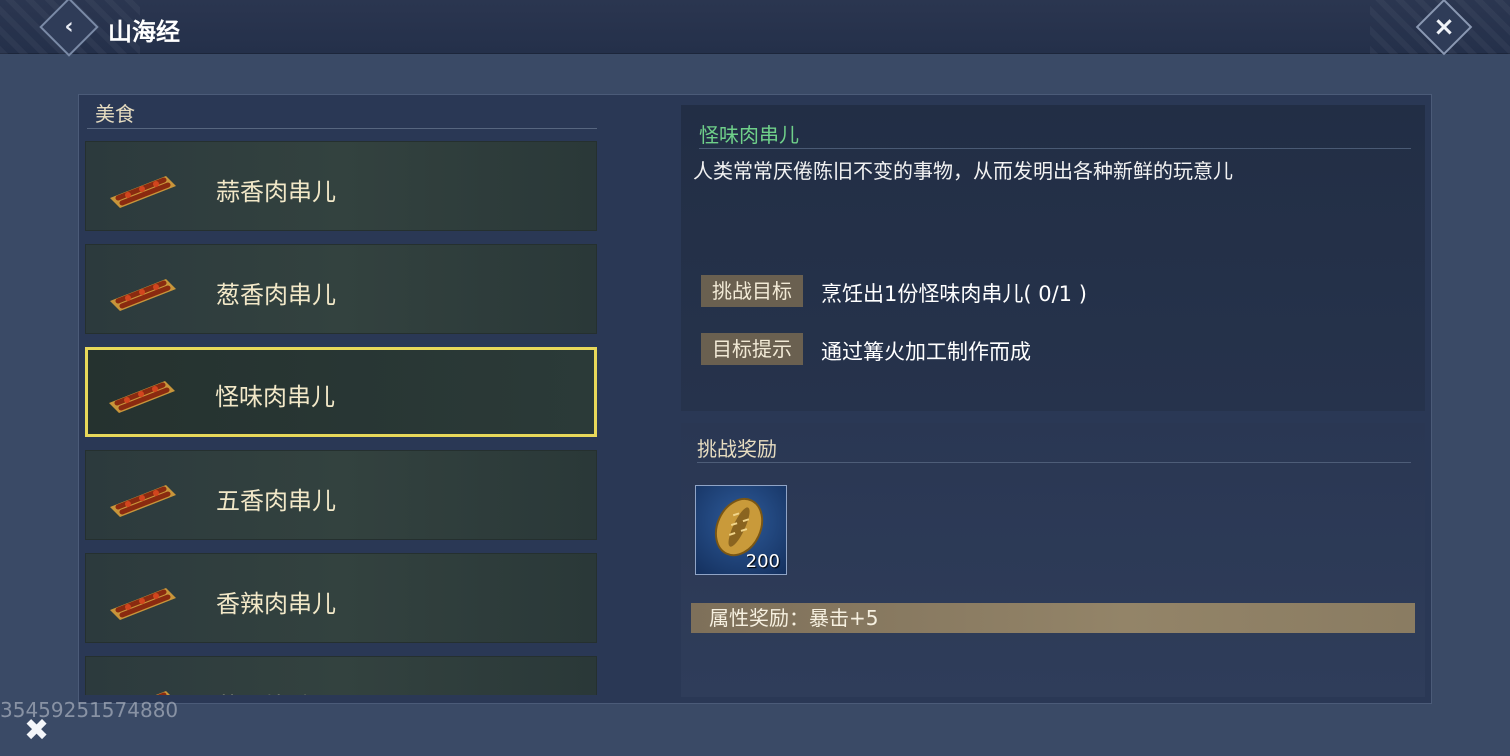  What do you see at coordinates (741, 530) in the screenshot?
I see `reward-item-slot: 200` at bounding box center [741, 530].